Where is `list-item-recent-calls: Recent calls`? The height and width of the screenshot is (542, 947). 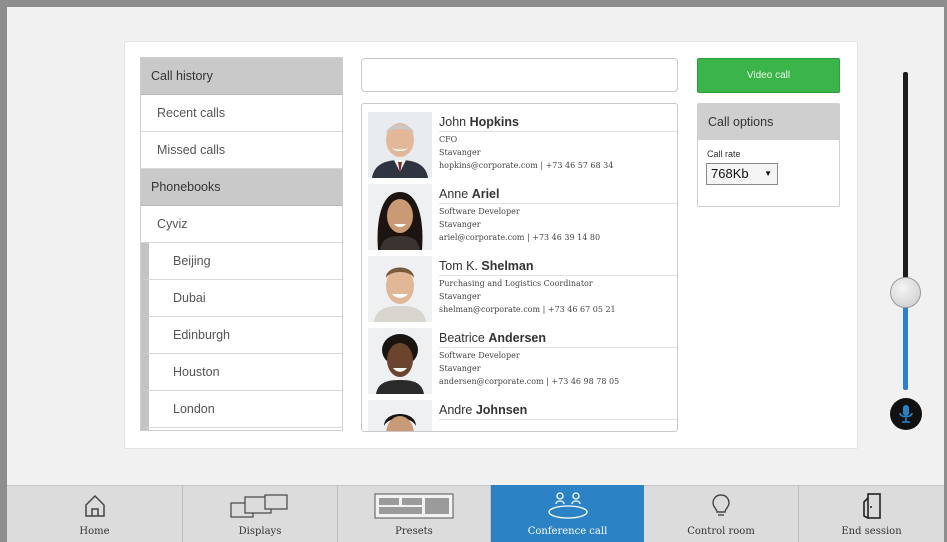 list-item-recent-calls: Recent calls is located at coordinates (241, 113).